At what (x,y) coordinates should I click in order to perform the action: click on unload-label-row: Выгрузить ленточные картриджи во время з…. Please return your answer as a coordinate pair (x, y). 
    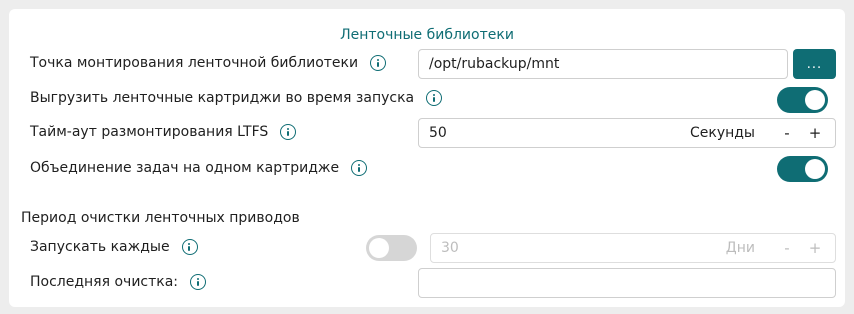
    Looking at the image, I should click on (236, 98).